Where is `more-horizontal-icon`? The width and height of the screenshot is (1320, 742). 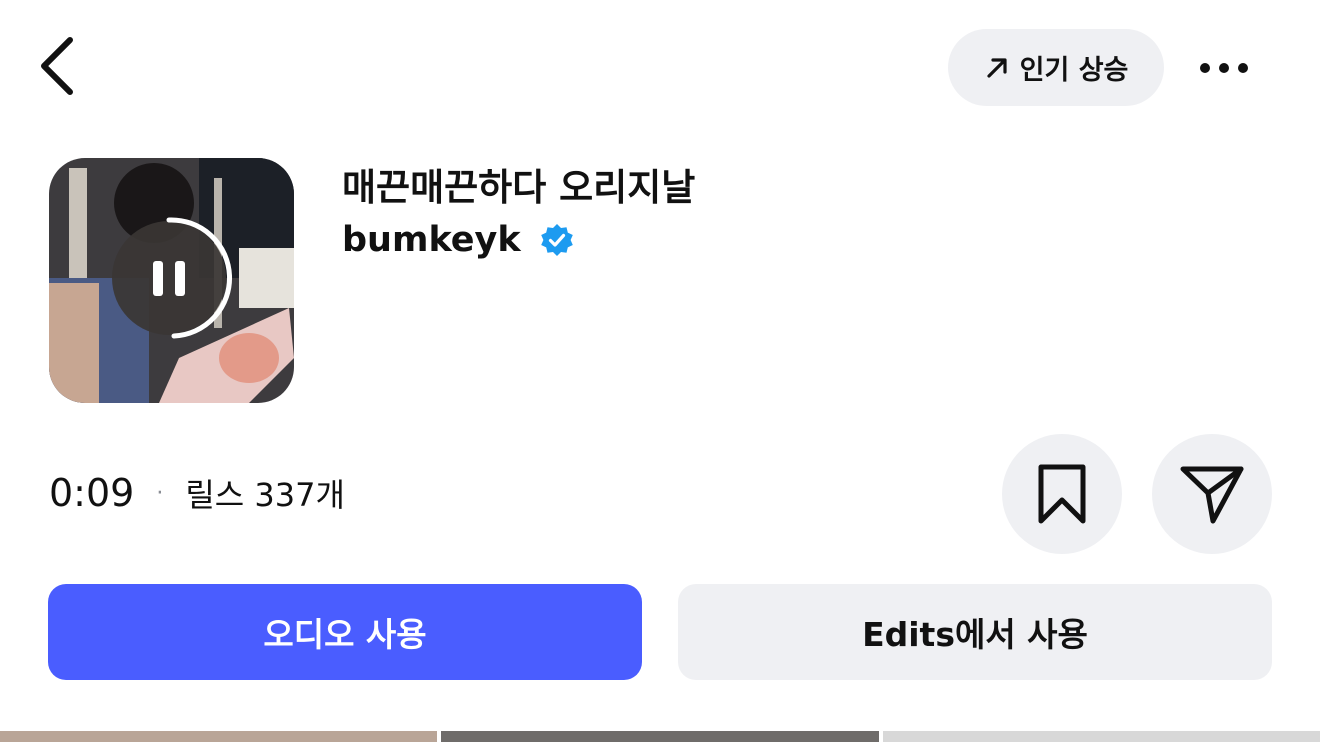
more-horizontal-icon is located at coordinates (1224, 68).